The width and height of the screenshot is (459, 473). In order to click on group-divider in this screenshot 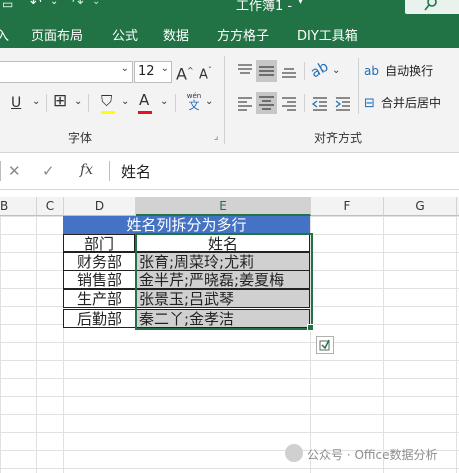, I will do `click(224, 100)`.